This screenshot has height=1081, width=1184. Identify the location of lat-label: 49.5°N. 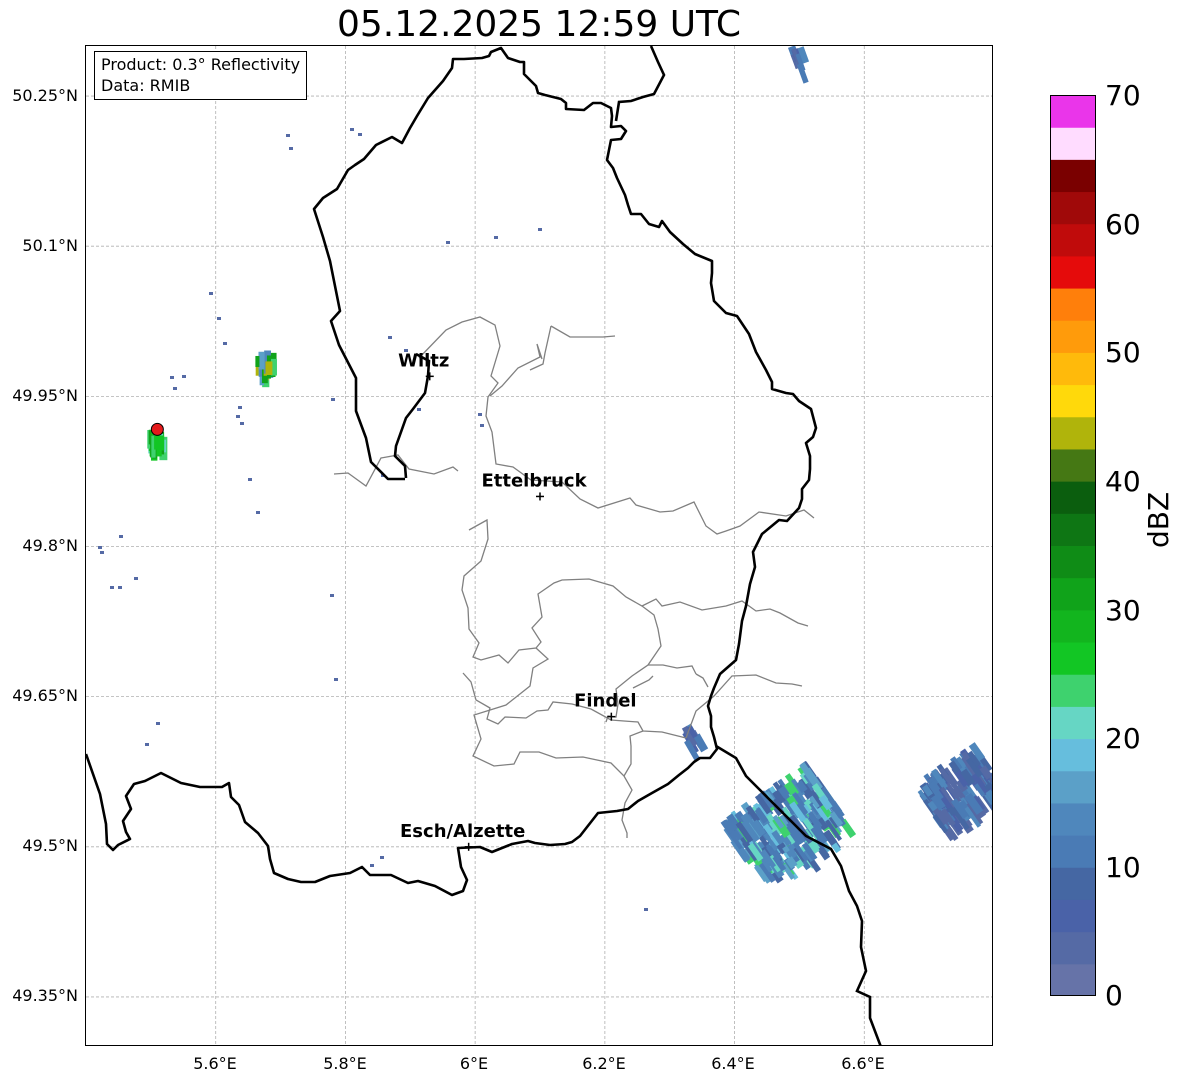
(50, 845).